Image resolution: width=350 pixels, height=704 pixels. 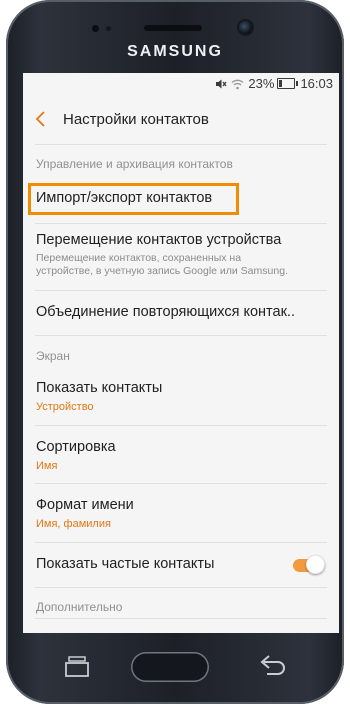 I want to click on toggle-knob, so click(x=315, y=564).